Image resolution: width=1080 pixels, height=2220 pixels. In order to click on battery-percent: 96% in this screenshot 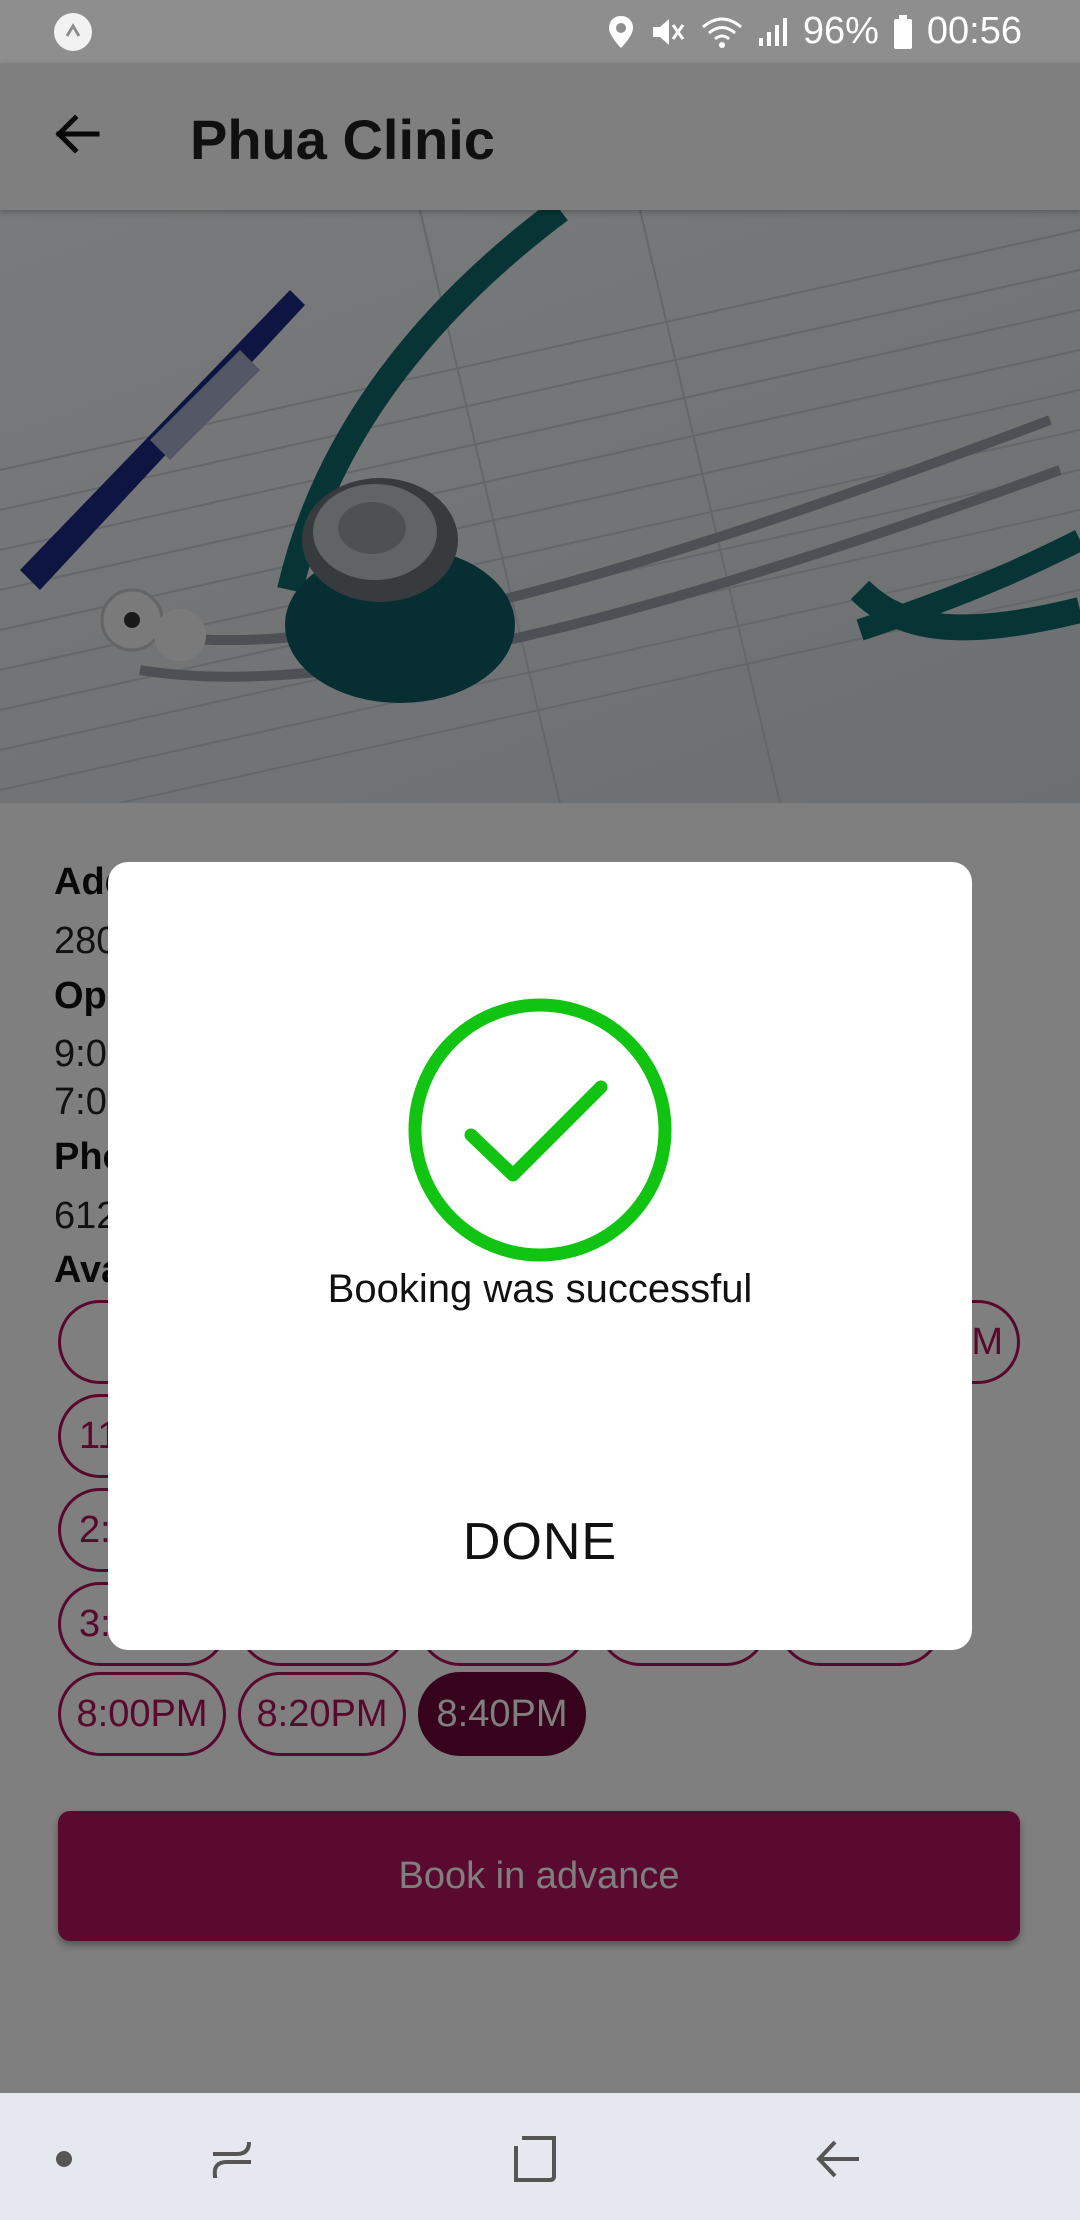, I will do `click(840, 31)`.